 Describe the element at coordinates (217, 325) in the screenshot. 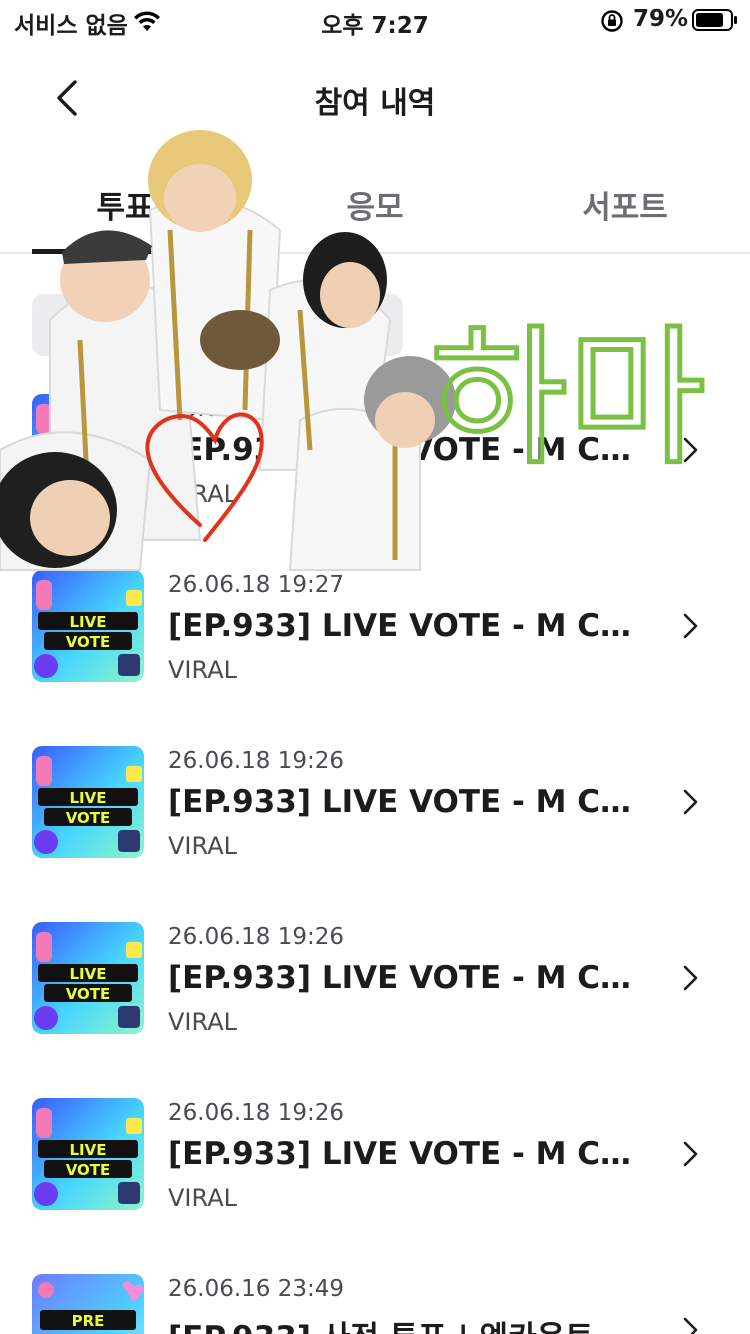

I see `filter-chip: ㅈ` at that location.